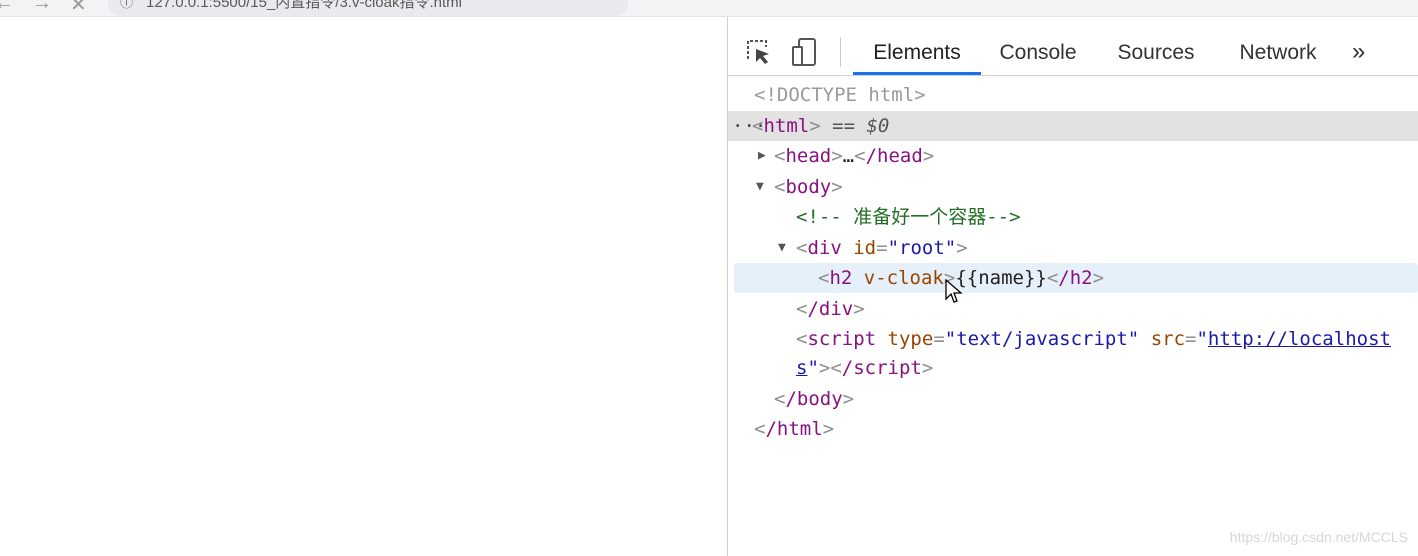 This screenshot has width=1418, height=556. I want to click on dom-node-head: ▶ <head>…</head>, so click(1073, 156).